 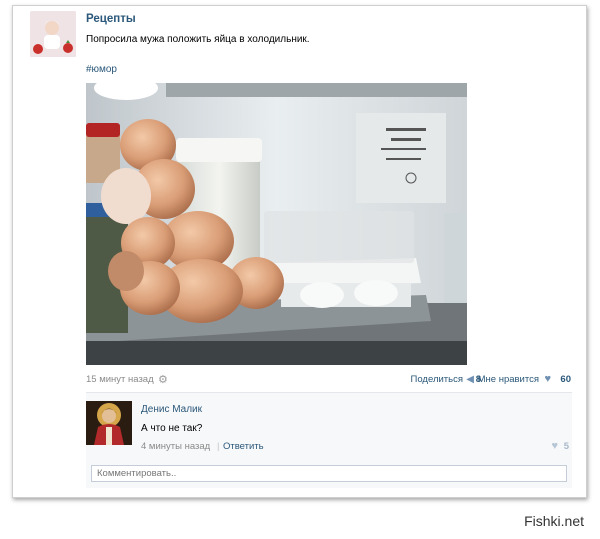 I want to click on comment-text: А что не так?, so click(x=172, y=428).